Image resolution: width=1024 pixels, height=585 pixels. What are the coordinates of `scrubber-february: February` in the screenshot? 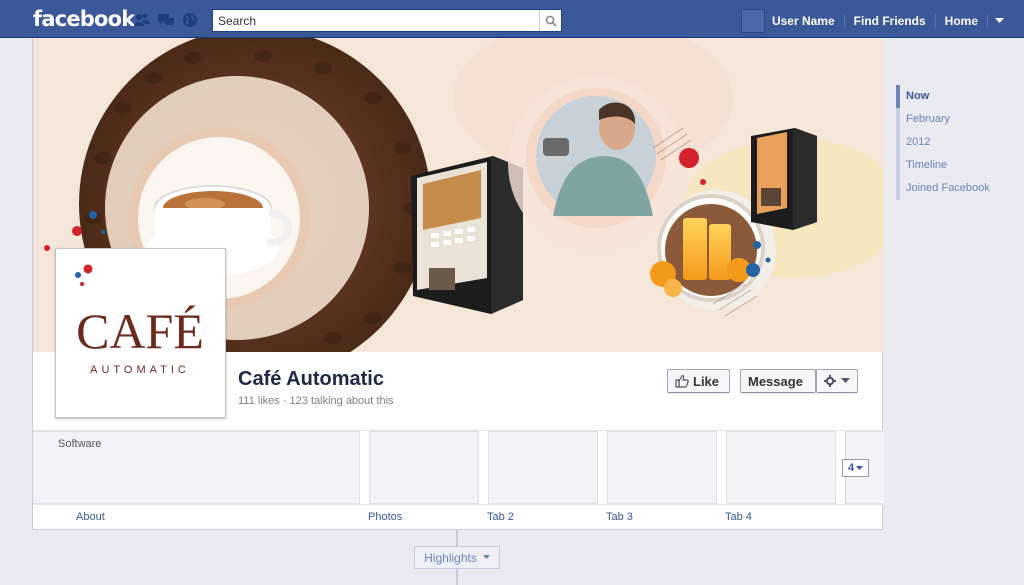 It's located at (943, 119).